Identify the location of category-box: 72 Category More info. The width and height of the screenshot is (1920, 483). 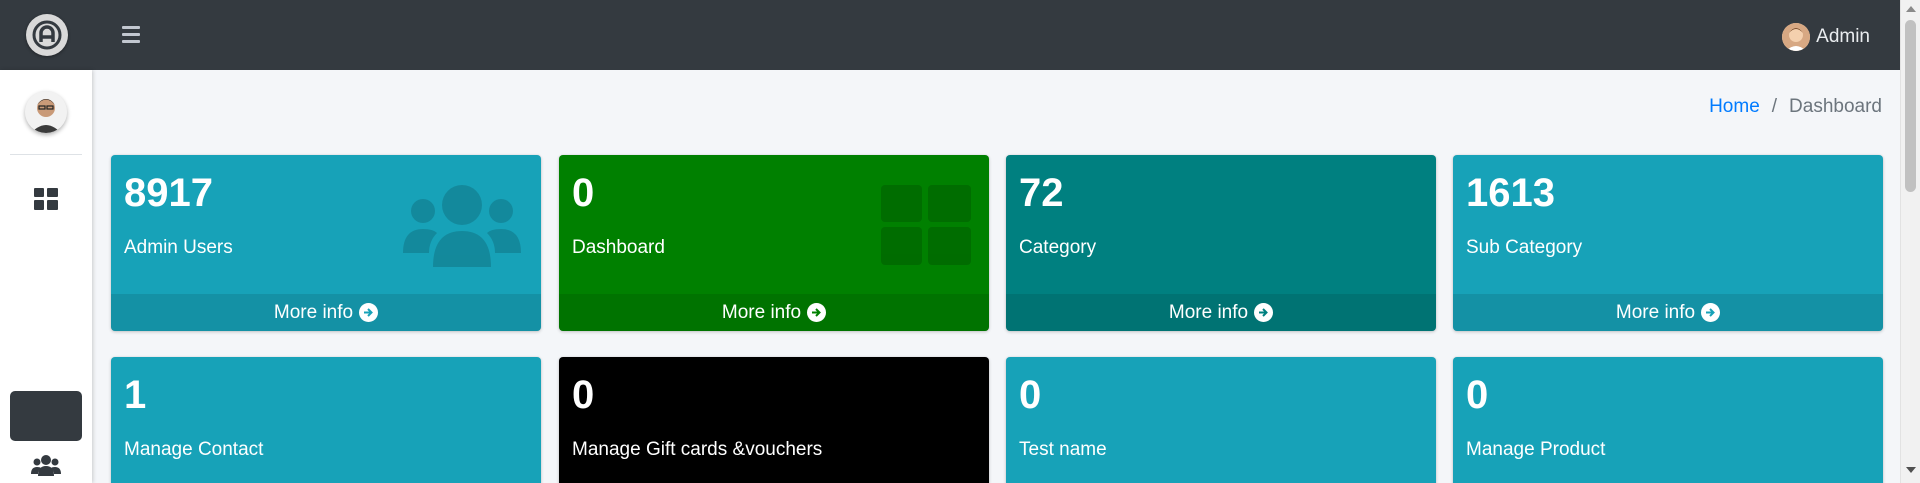
(1221, 243).